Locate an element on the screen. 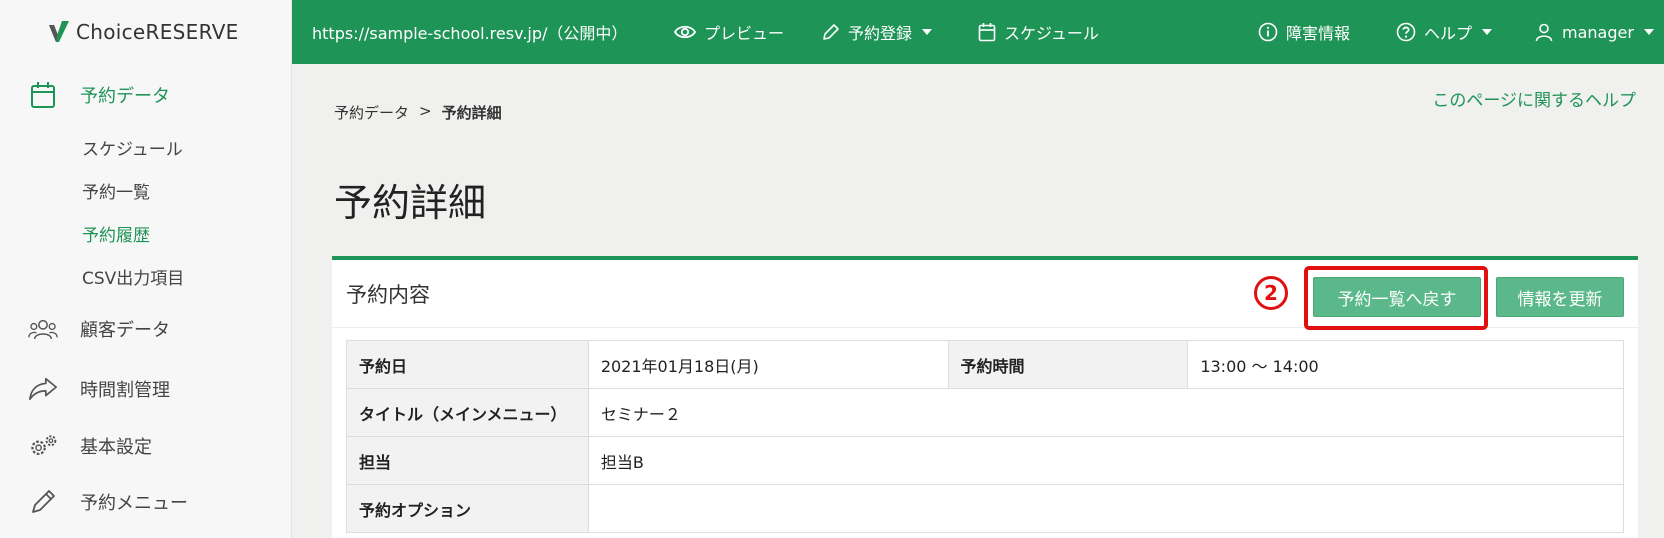  annotation-number: 2 is located at coordinates (1271, 293).